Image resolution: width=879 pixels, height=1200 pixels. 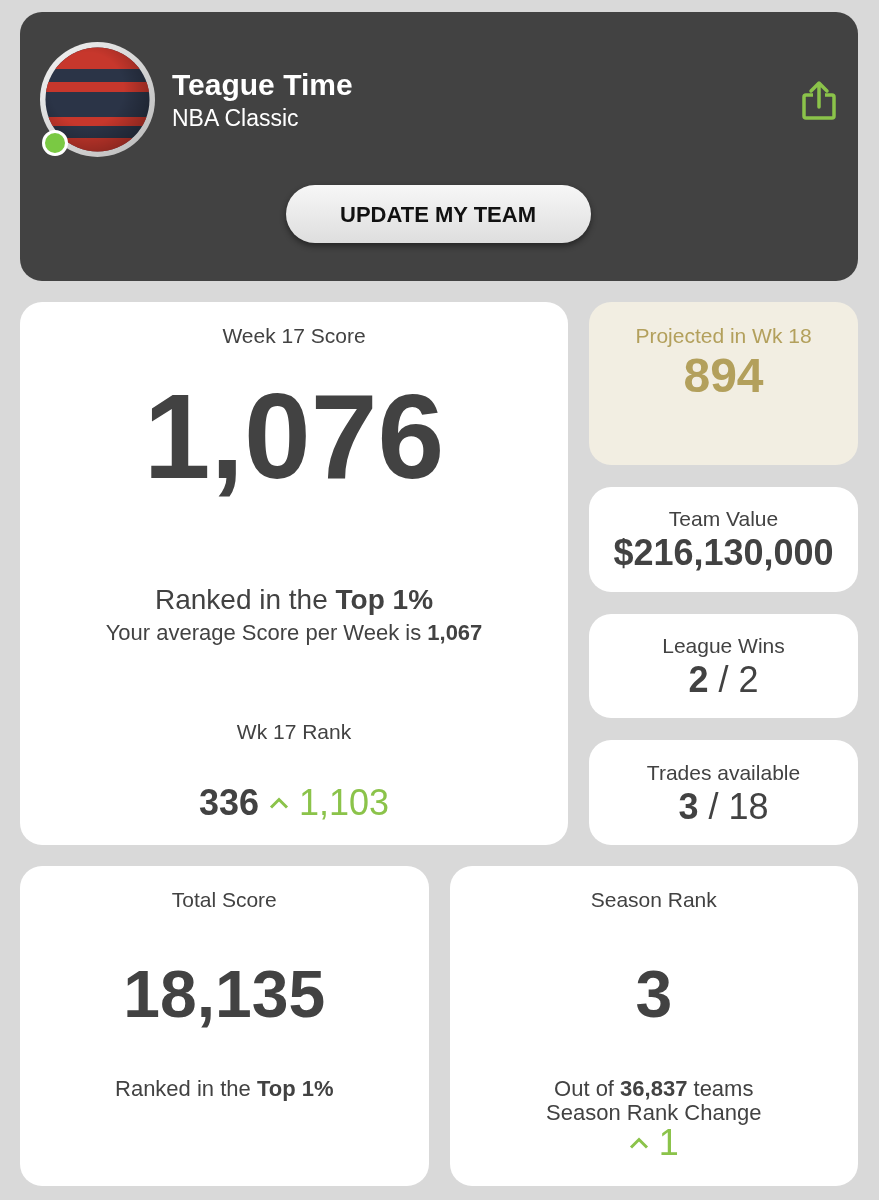 I want to click on update-team-button: UPDATE MY TEAM, so click(x=438, y=214).